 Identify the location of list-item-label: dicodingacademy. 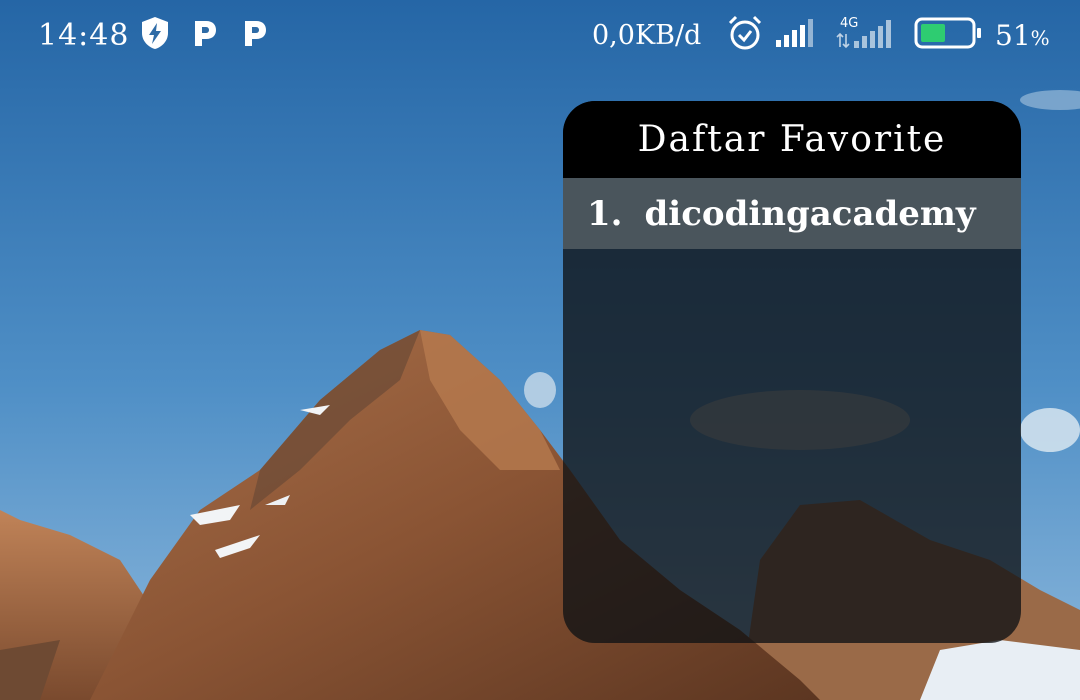
(810, 213).